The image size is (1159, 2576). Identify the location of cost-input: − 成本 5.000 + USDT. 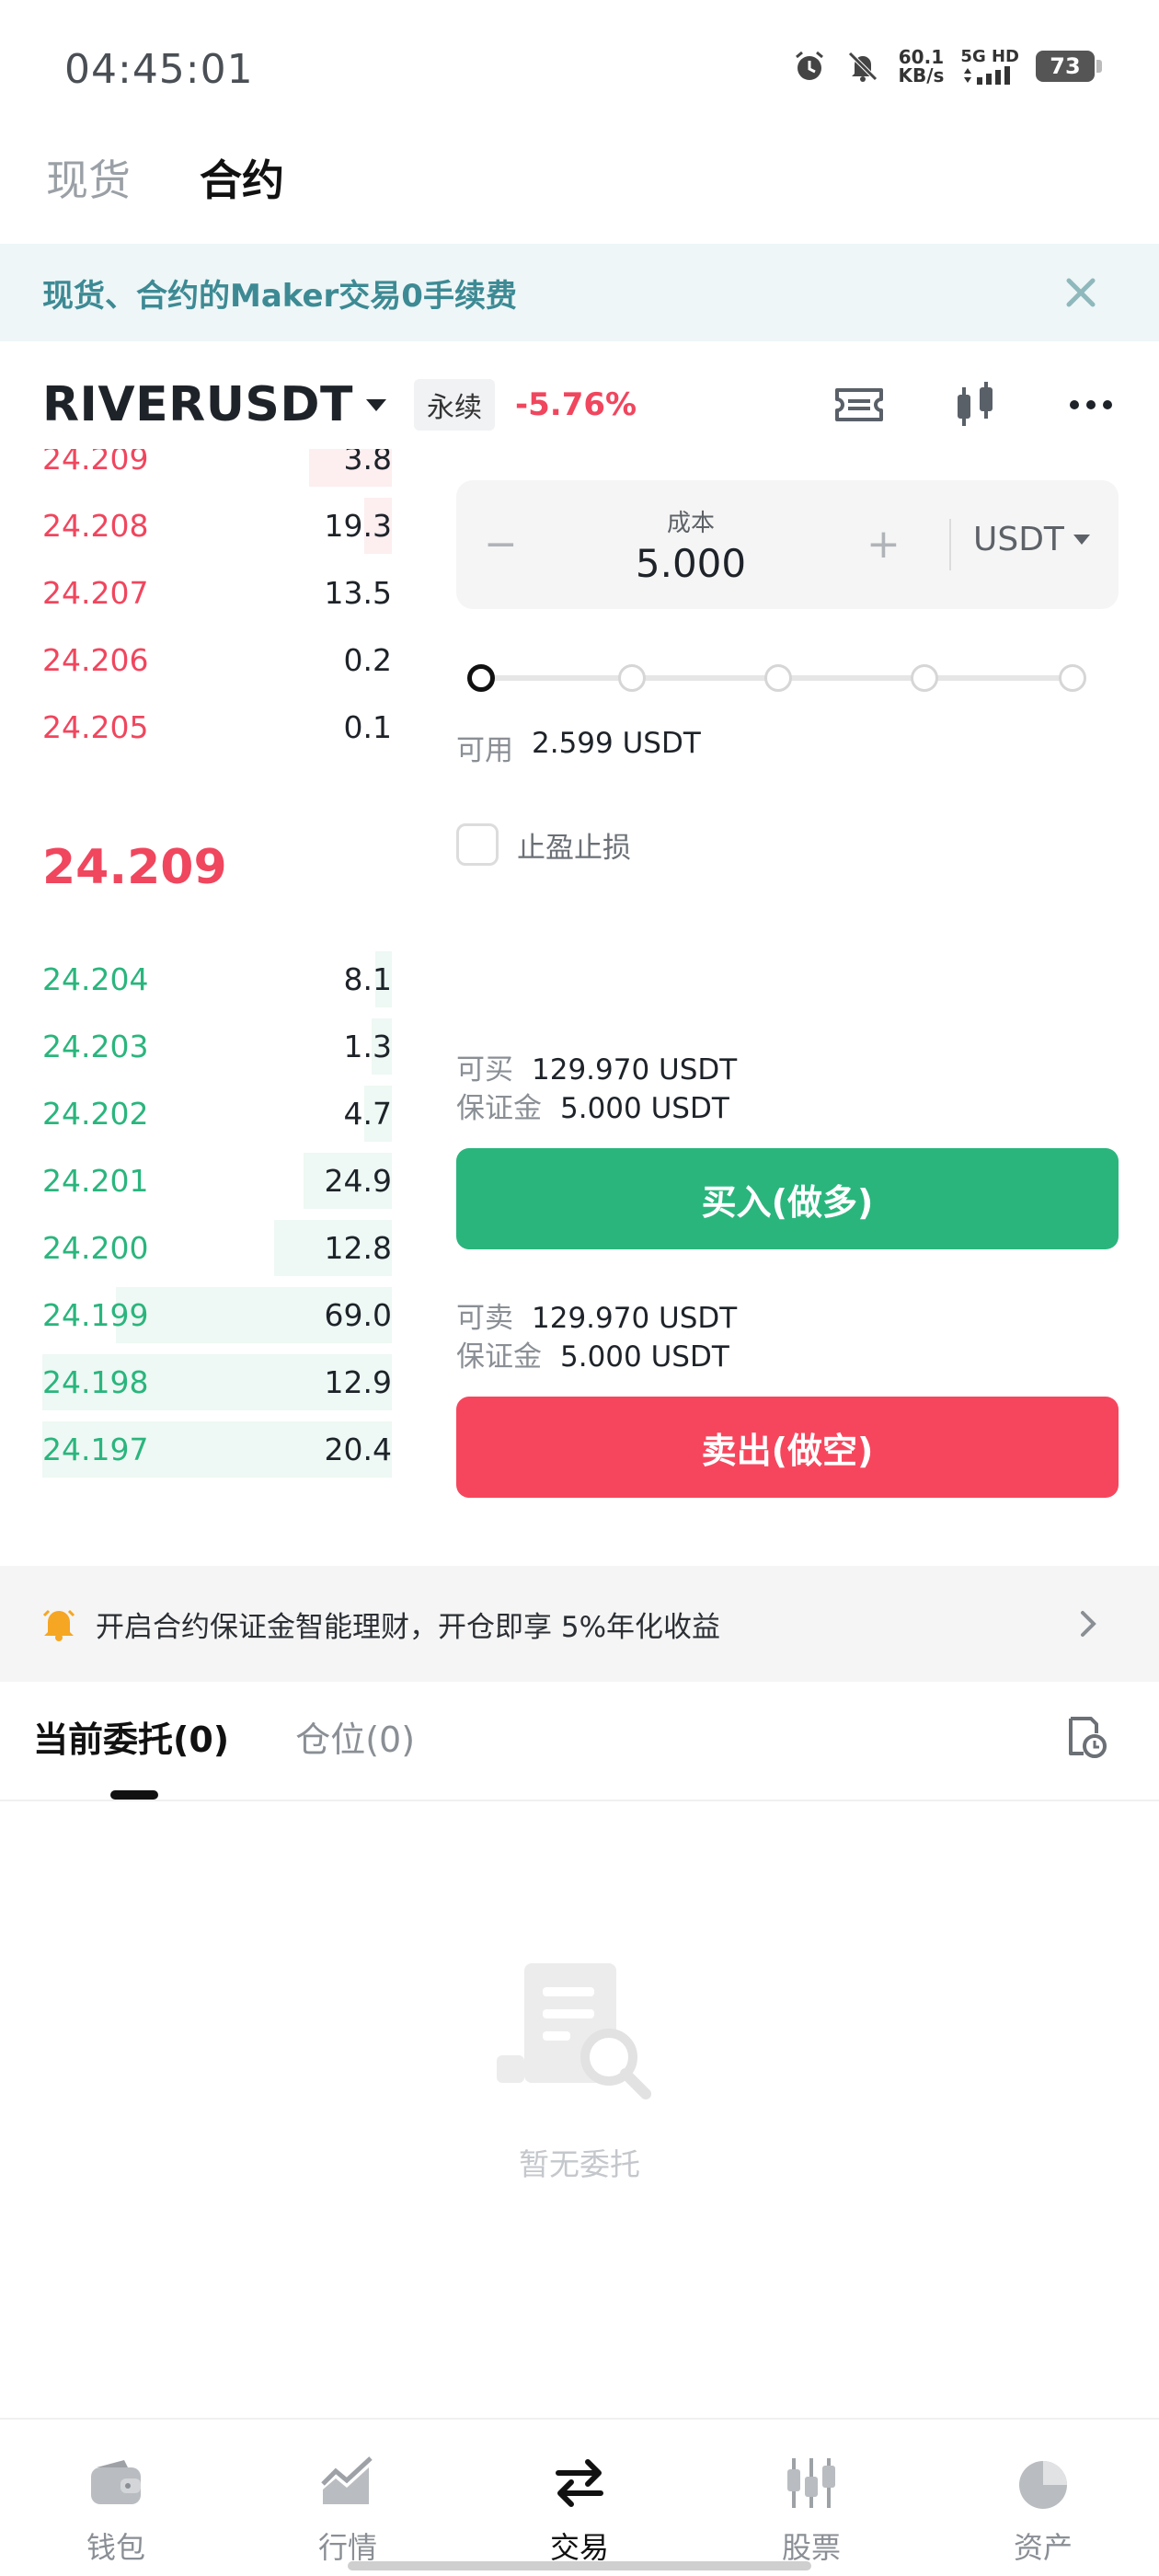
(787, 544).